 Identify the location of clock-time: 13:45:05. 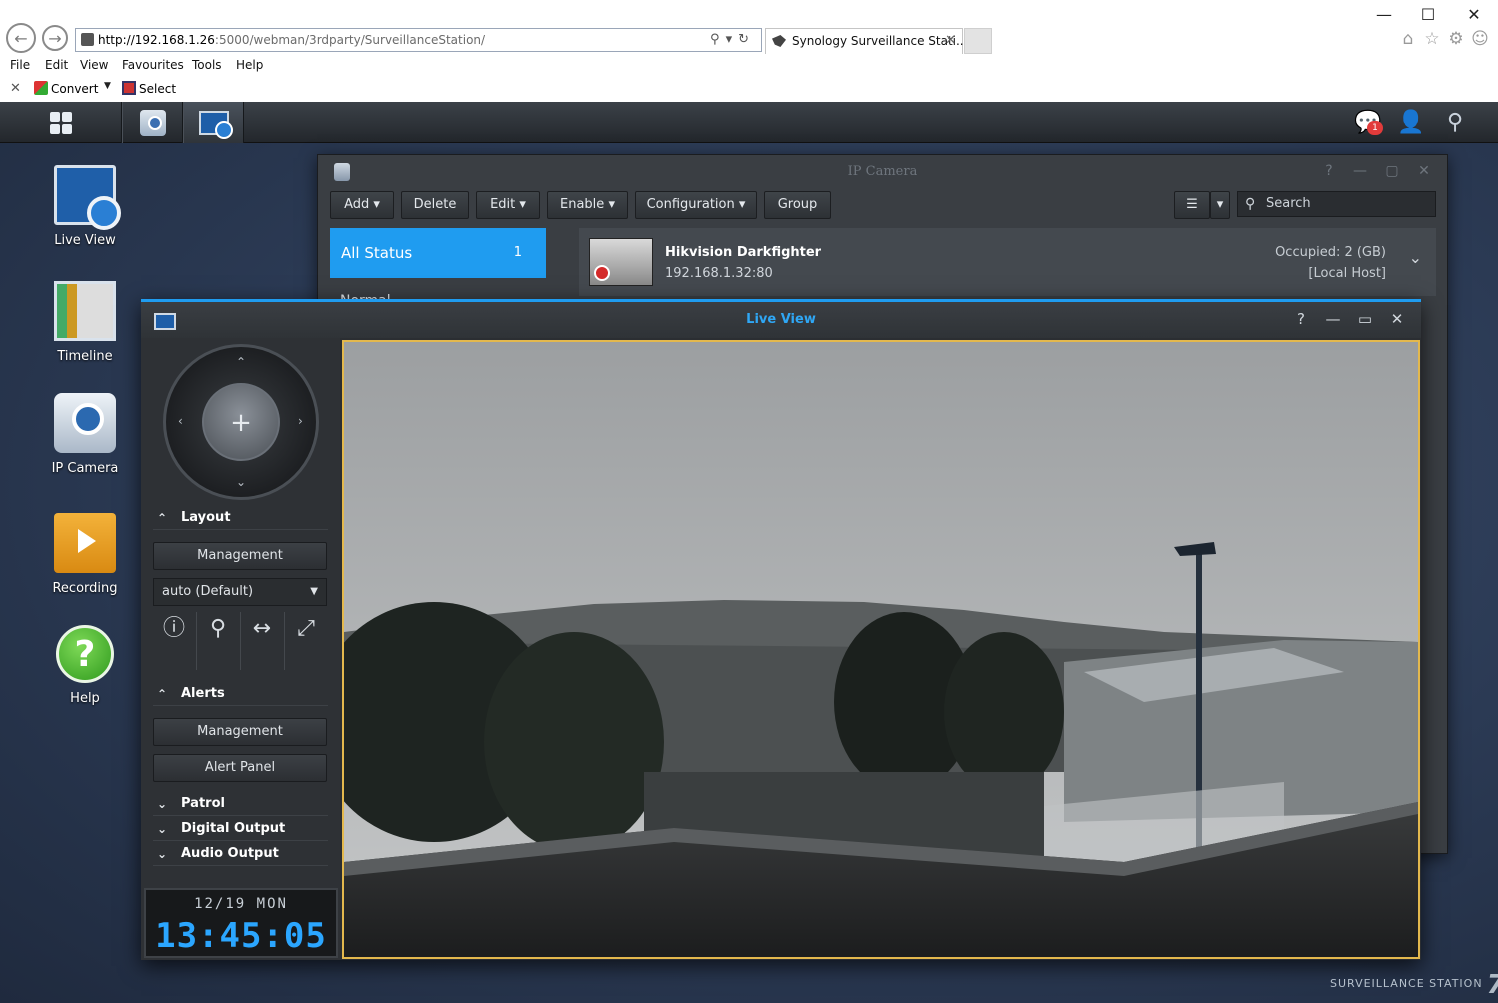
(241, 936).